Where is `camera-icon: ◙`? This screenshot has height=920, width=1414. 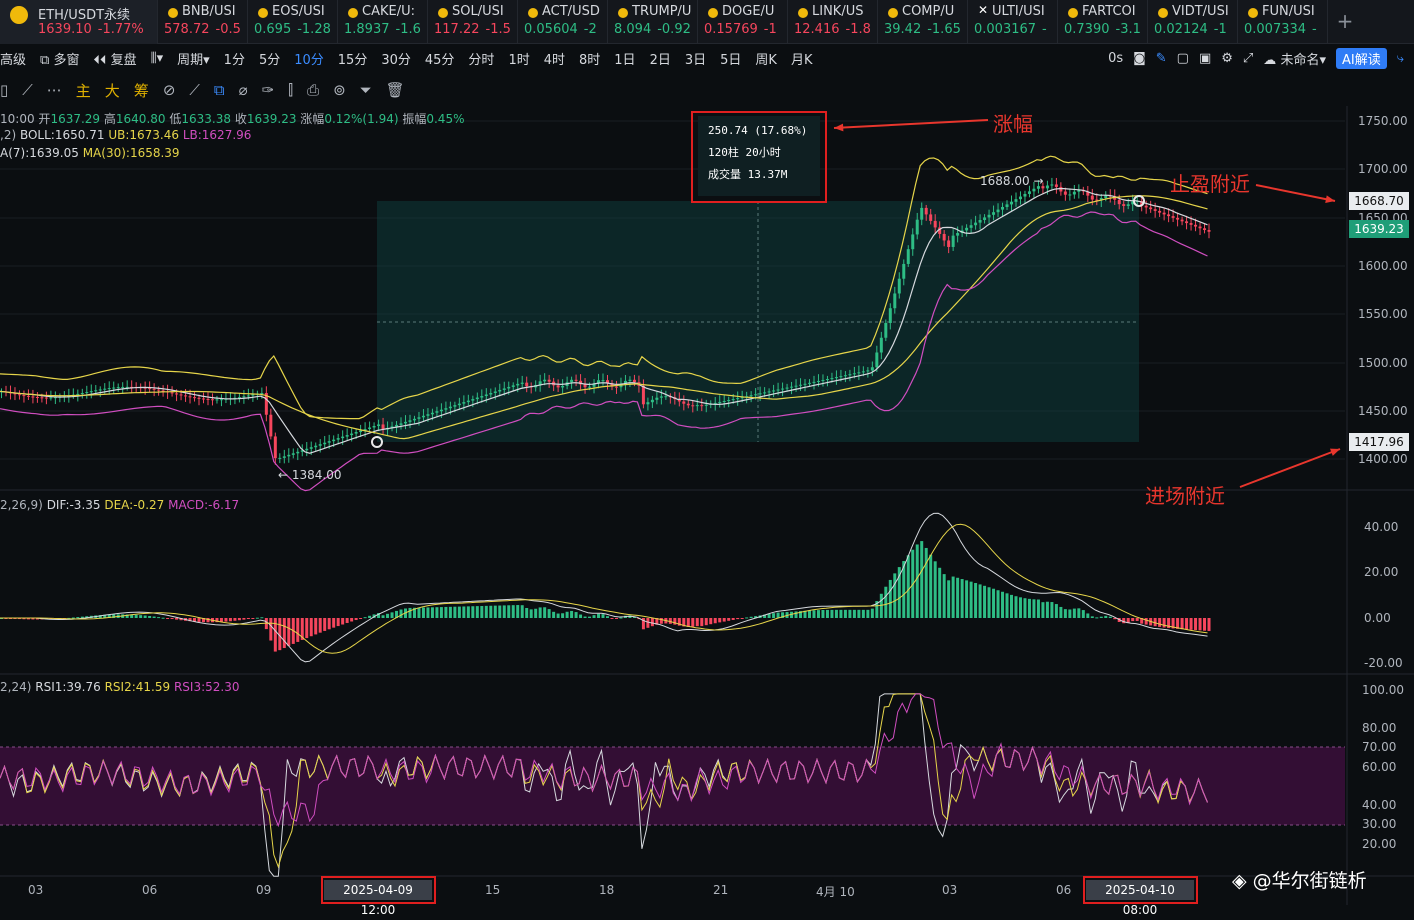 camera-icon: ◙ is located at coordinates (1139, 58).